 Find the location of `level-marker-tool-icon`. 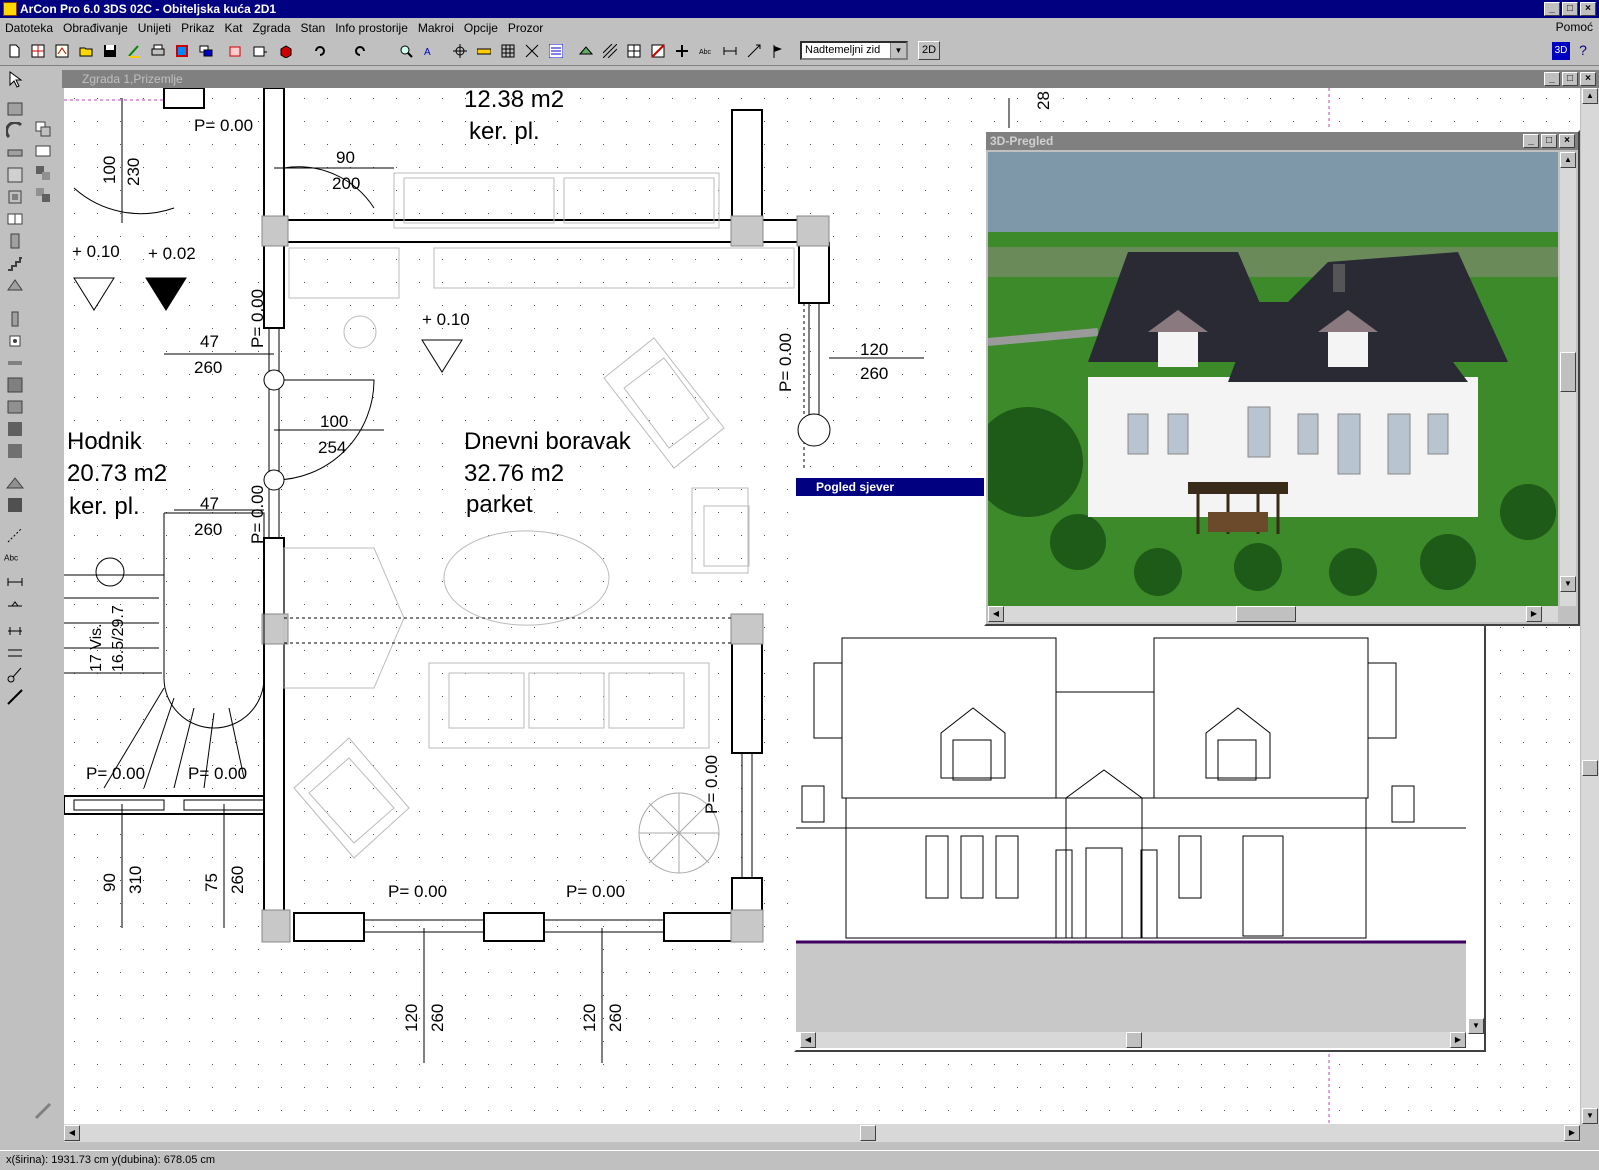

level-marker-tool-icon is located at coordinates (15, 603).